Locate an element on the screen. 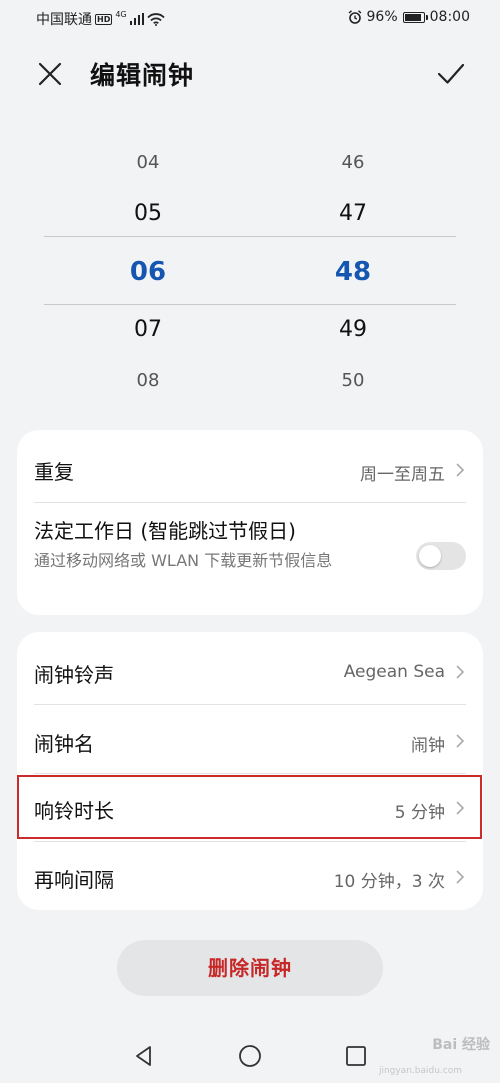  repeat-label: 重复 is located at coordinates (54, 472).